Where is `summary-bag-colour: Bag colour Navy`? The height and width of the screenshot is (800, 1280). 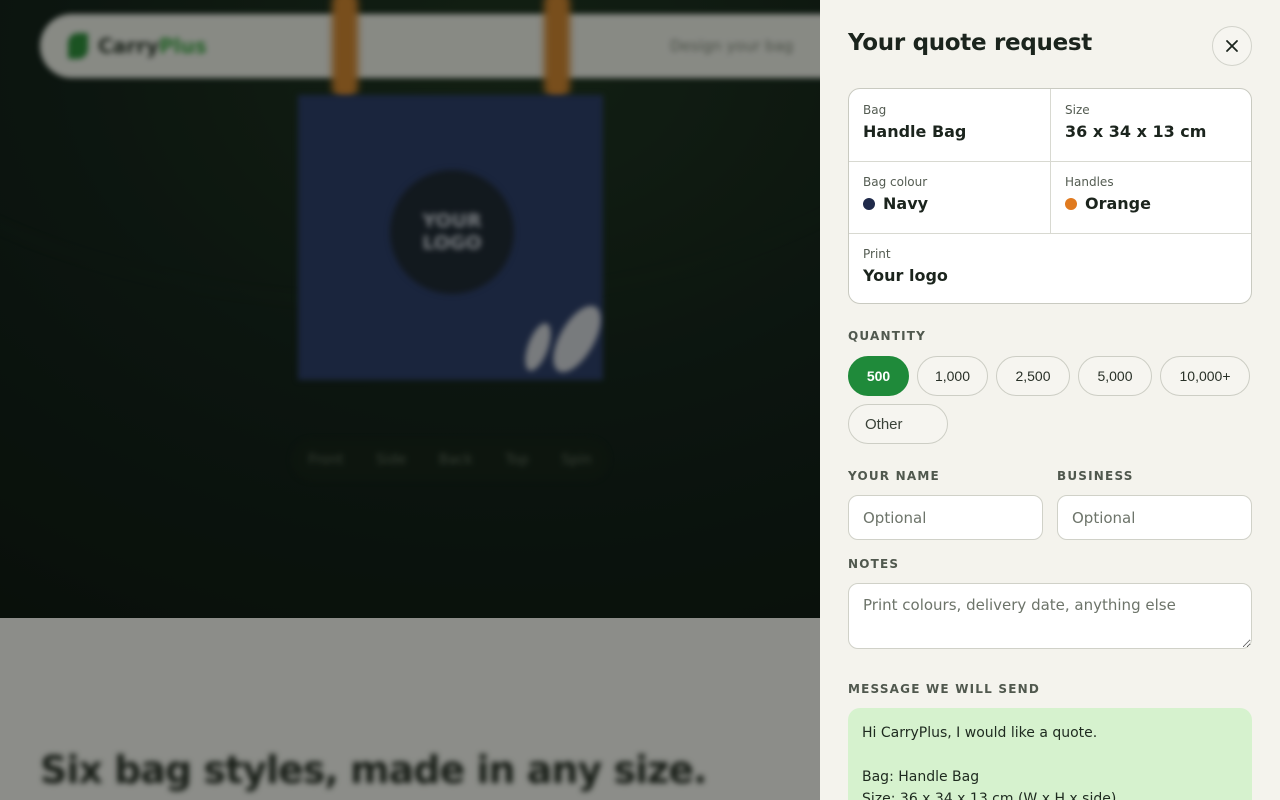 summary-bag-colour: Bag colour Navy is located at coordinates (949, 194).